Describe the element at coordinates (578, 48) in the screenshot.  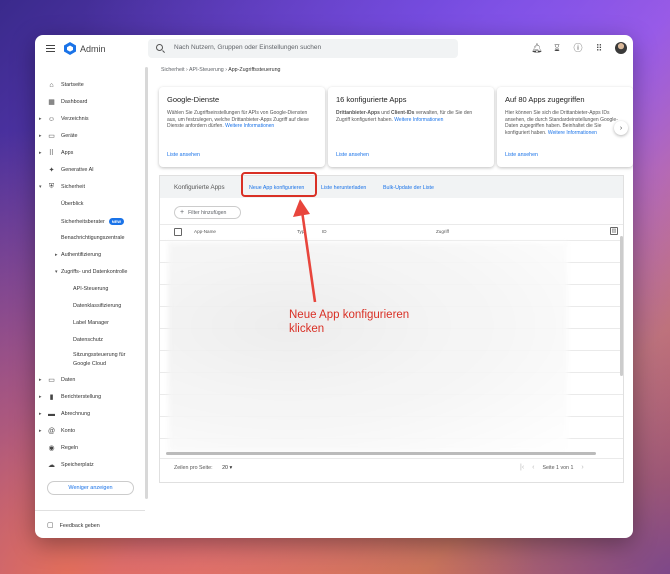
I see `help-icon: ⓘ` at that location.